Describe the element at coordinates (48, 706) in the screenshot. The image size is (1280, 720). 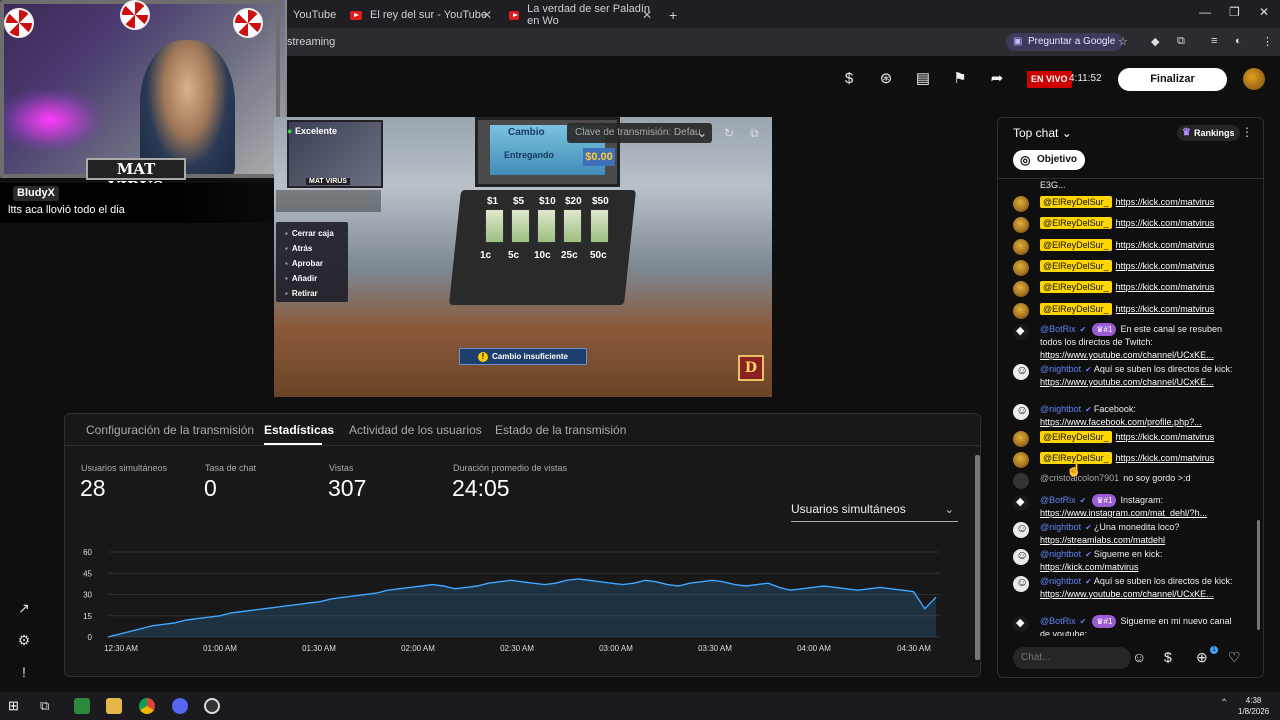
I see `task-view-icon: ⧉` at that location.